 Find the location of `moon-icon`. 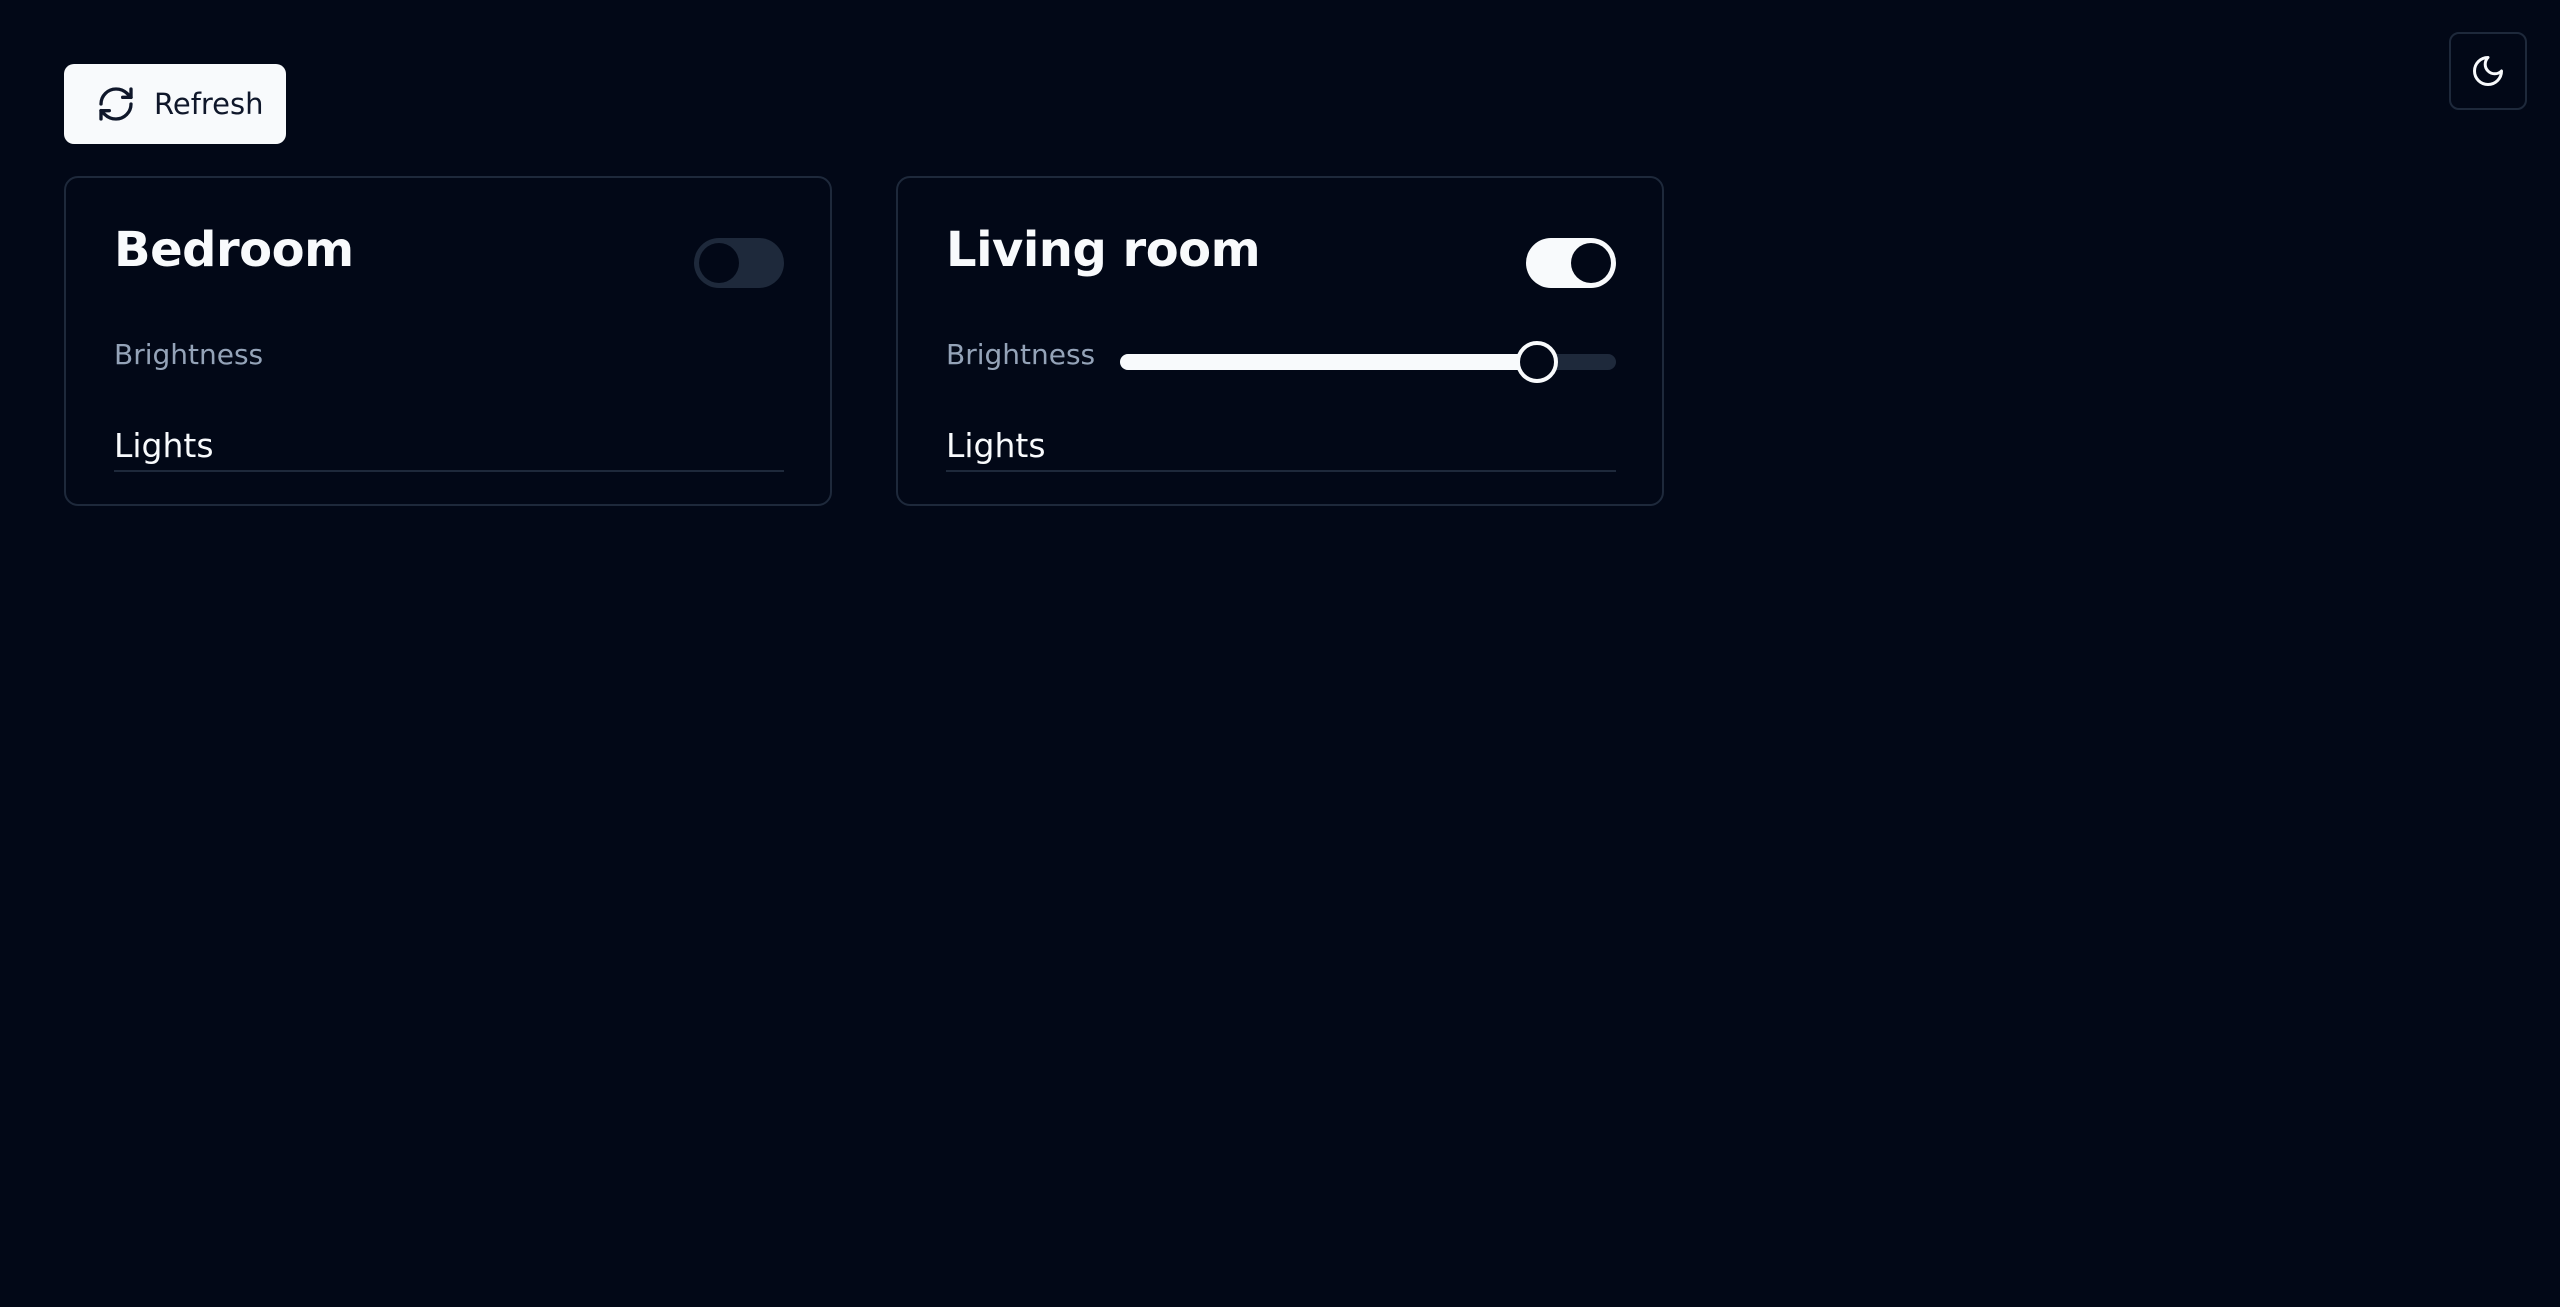

moon-icon is located at coordinates (2488, 71).